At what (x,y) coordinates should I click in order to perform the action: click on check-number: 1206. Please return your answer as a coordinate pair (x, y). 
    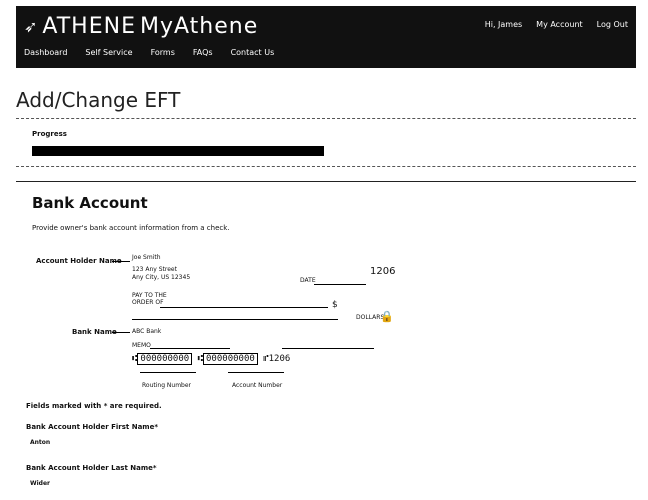
    Looking at the image, I should click on (383, 271).